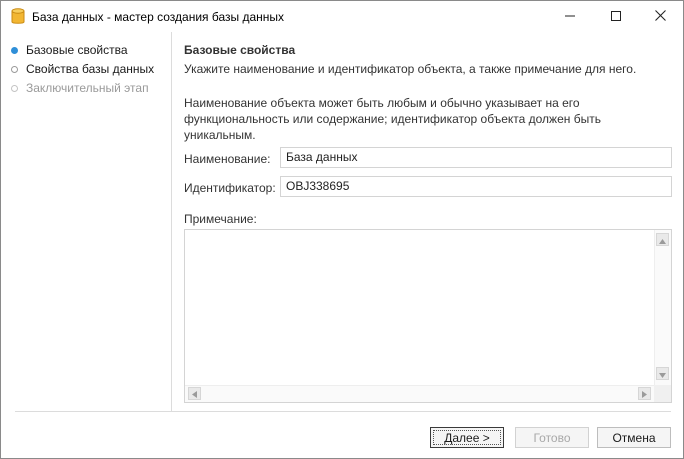 This screenshot has height=459, width=684. I want to click on database-icon, so click(18, 16).